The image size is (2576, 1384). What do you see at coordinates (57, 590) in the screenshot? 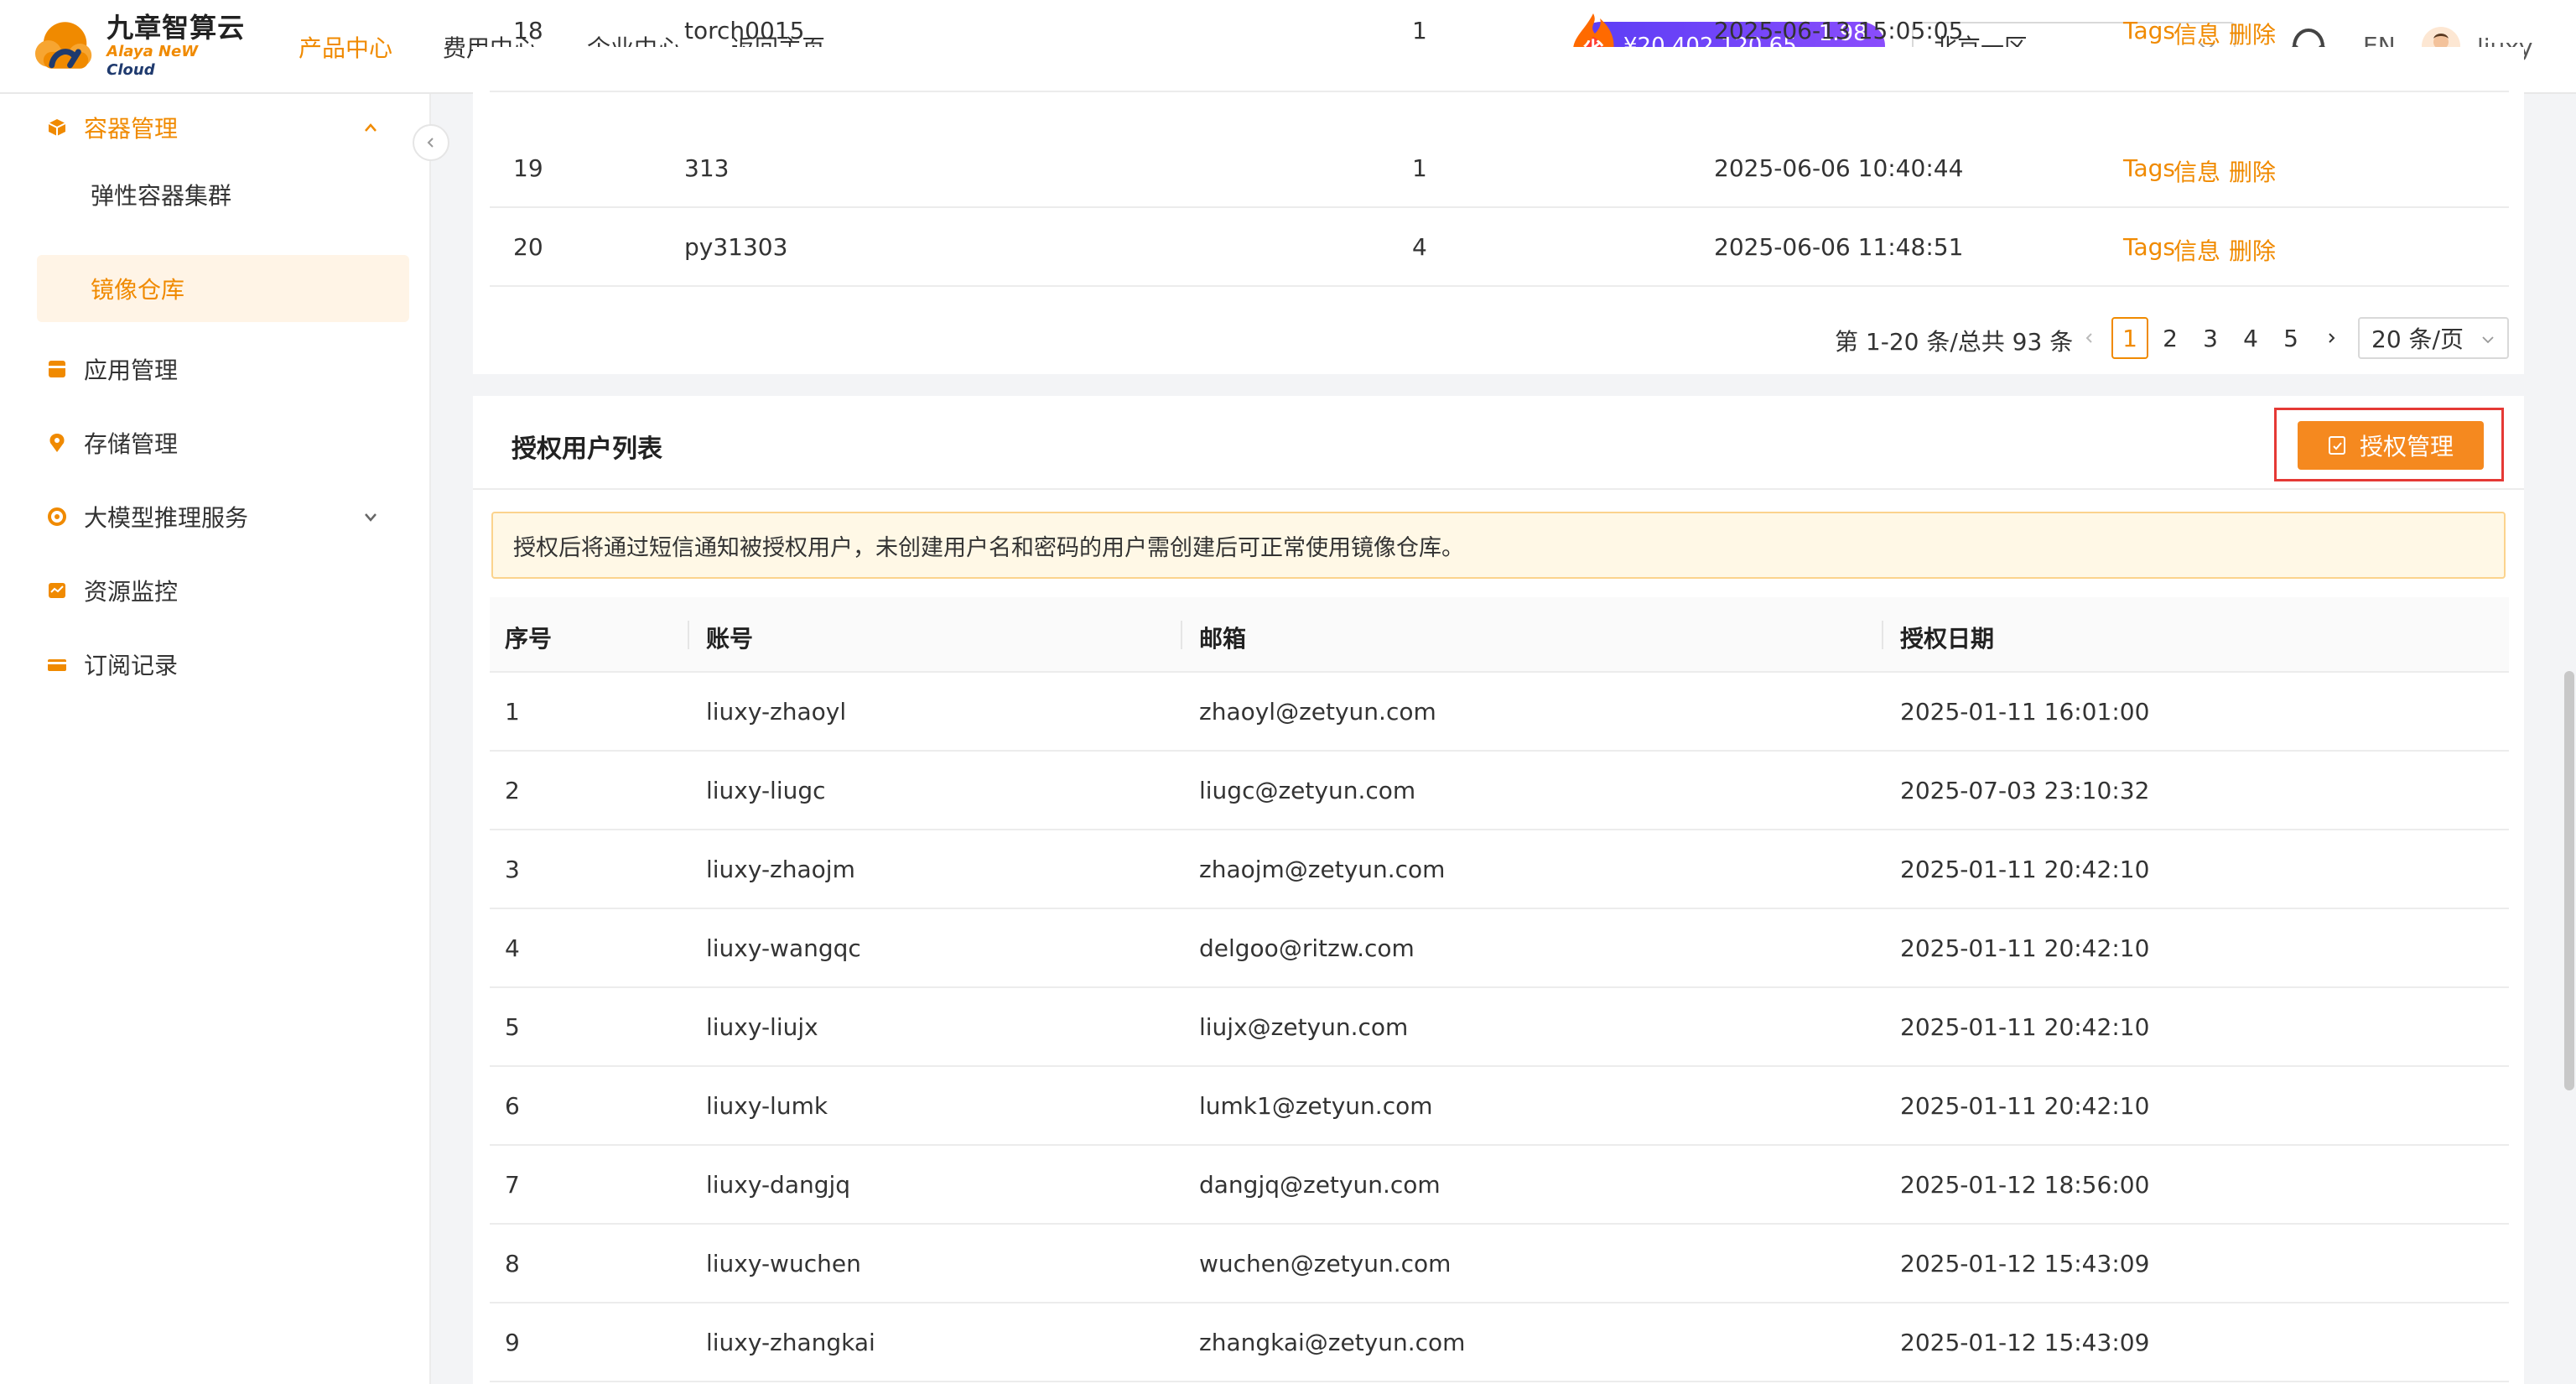
I see `monitor-icon` at bounding box center [57, 590].